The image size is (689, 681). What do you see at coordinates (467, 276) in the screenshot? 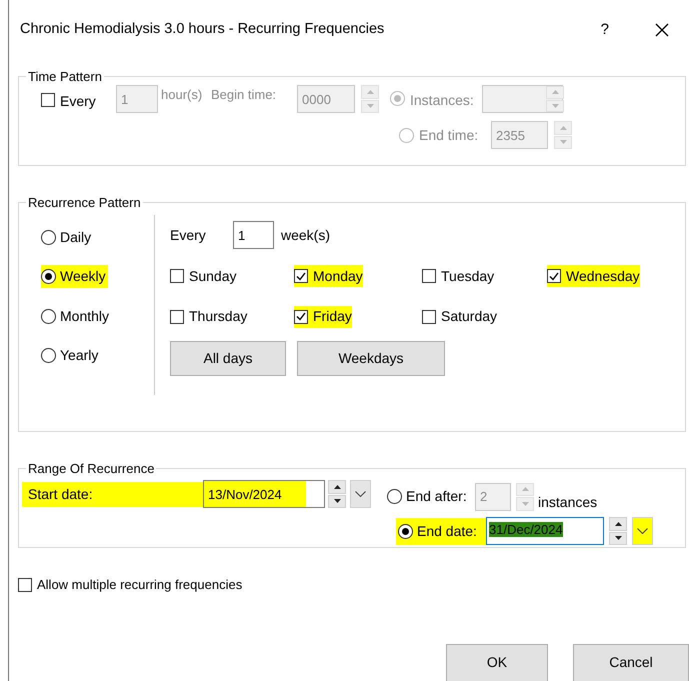
I see `checkbox-label: Tuesday` at bounding box center [467, 276].